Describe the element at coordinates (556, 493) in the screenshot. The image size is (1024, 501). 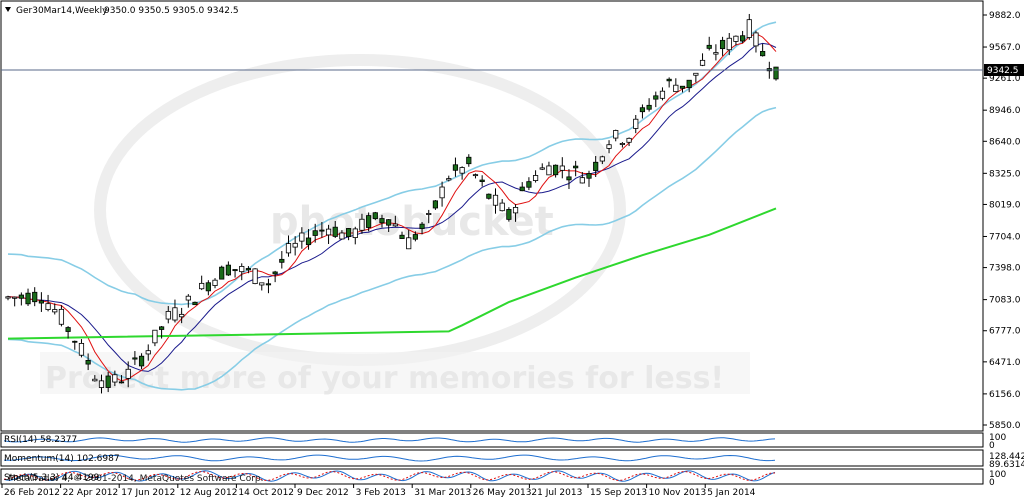
I see `x-tick-label: 21 Jul 2013` at that location.